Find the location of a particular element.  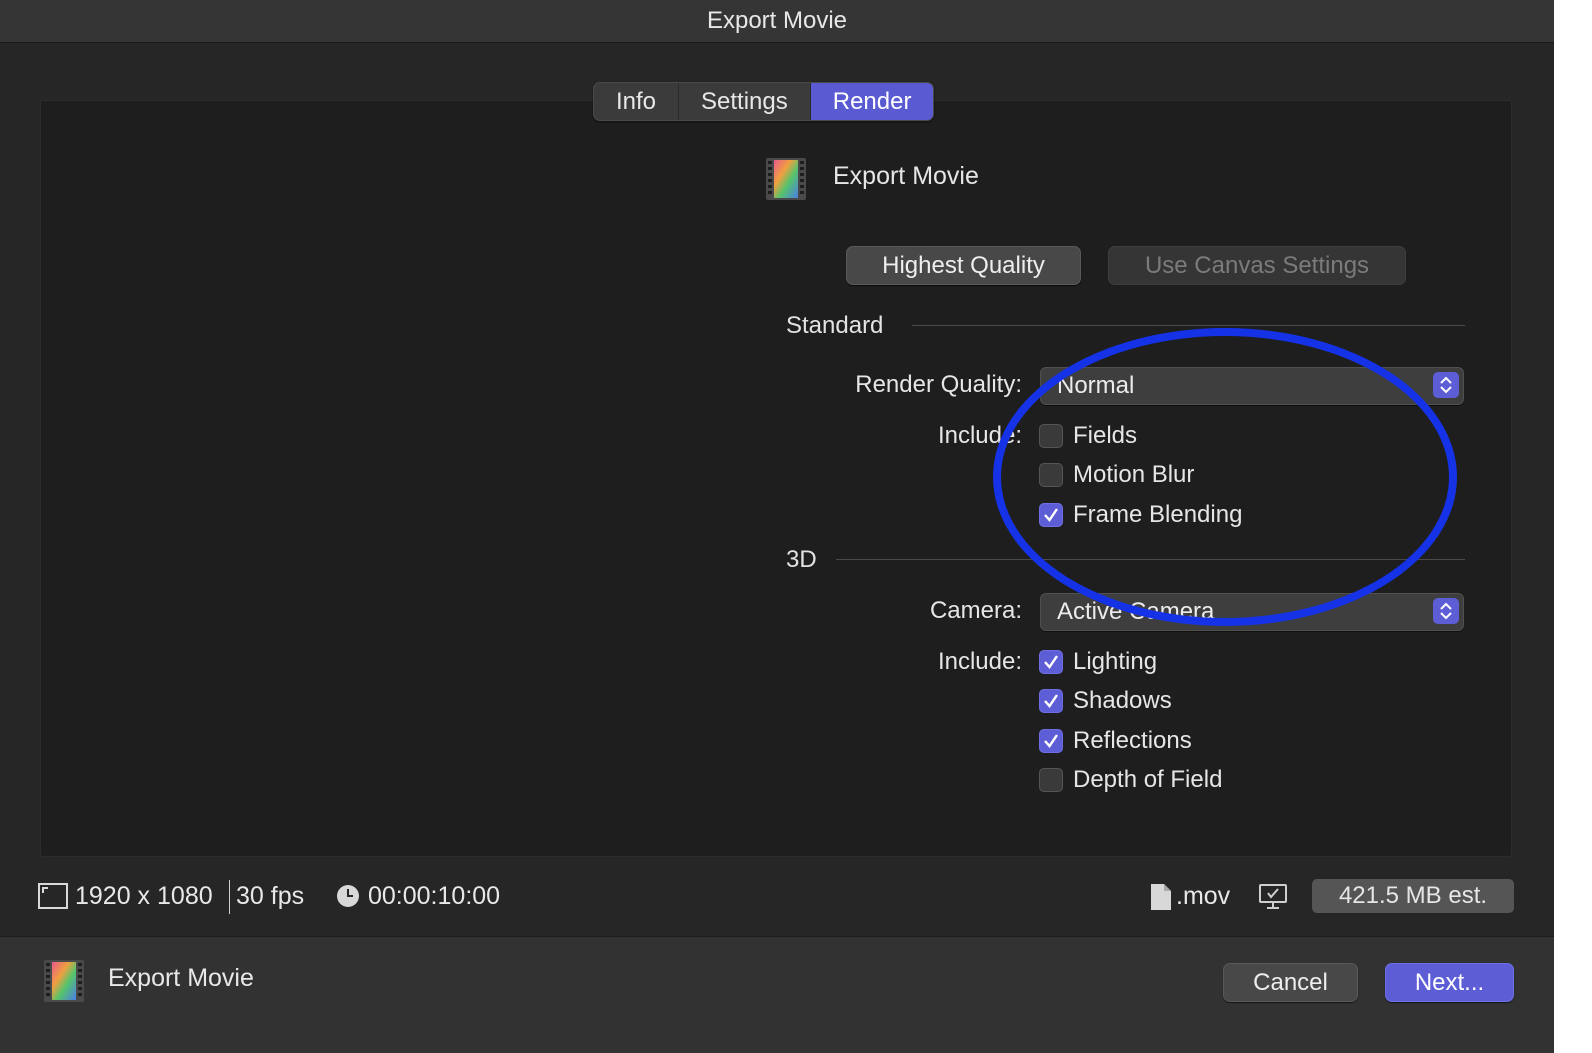

motion-blur-label: Motion Blur is located at coordinates (1134, 474).